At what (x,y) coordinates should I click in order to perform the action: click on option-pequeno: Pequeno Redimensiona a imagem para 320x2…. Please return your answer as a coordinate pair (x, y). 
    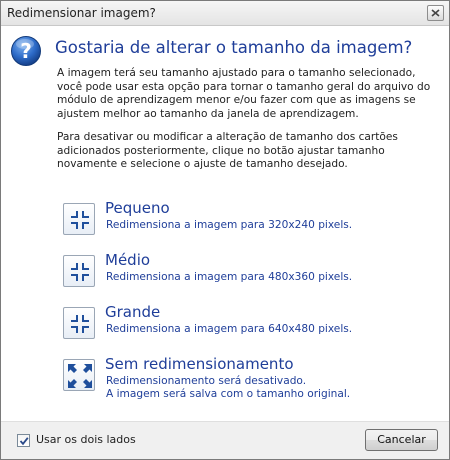
    Looking at the image, I should click on (248, 220).